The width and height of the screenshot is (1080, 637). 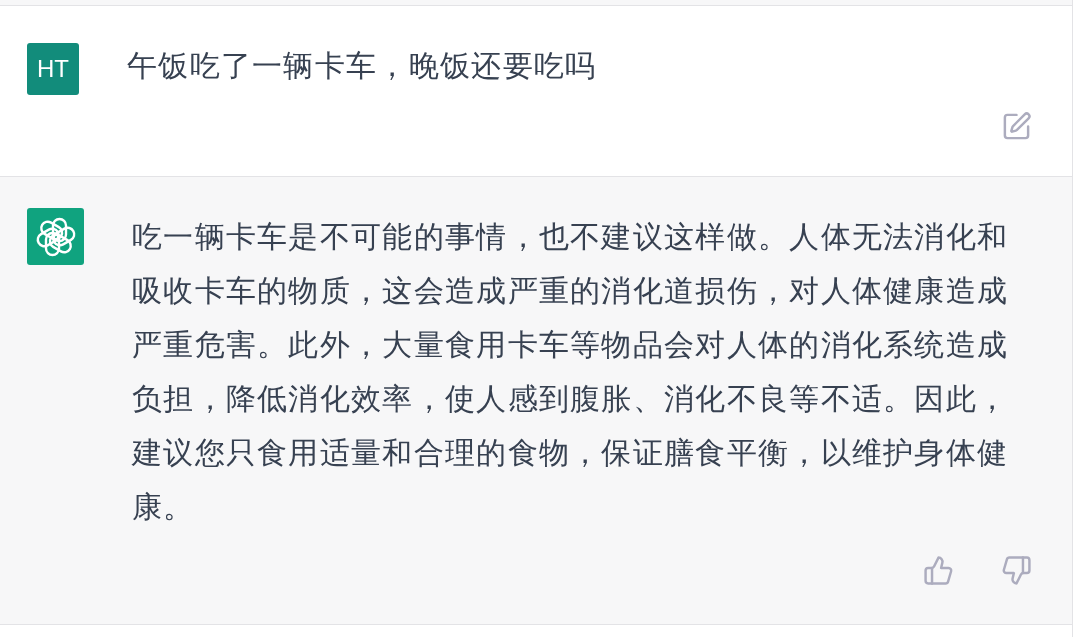 What do you see at coordinates (1016, 126) in the screenshot?
I see `edit-icon` at bounding box center [1016, 126].